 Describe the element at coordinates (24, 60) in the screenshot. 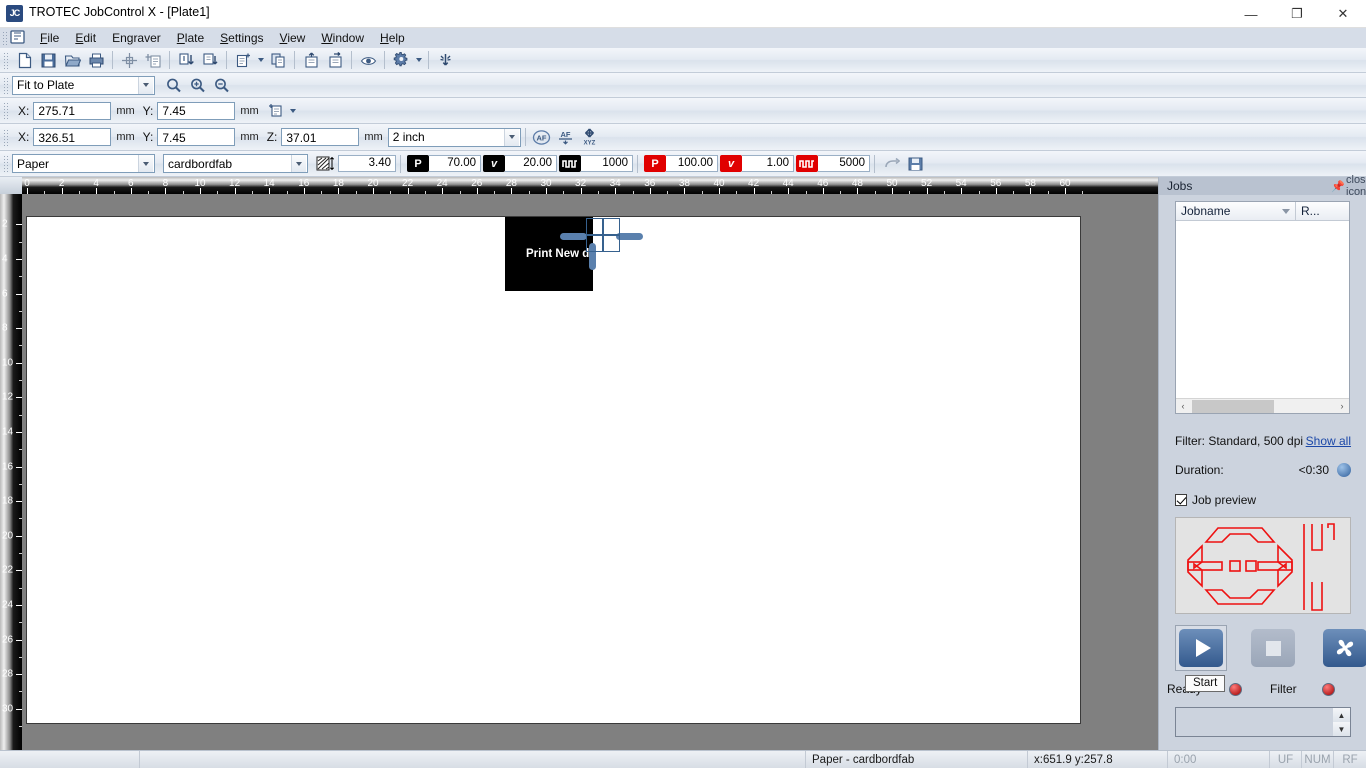

I see `new-document-icon` at that location.